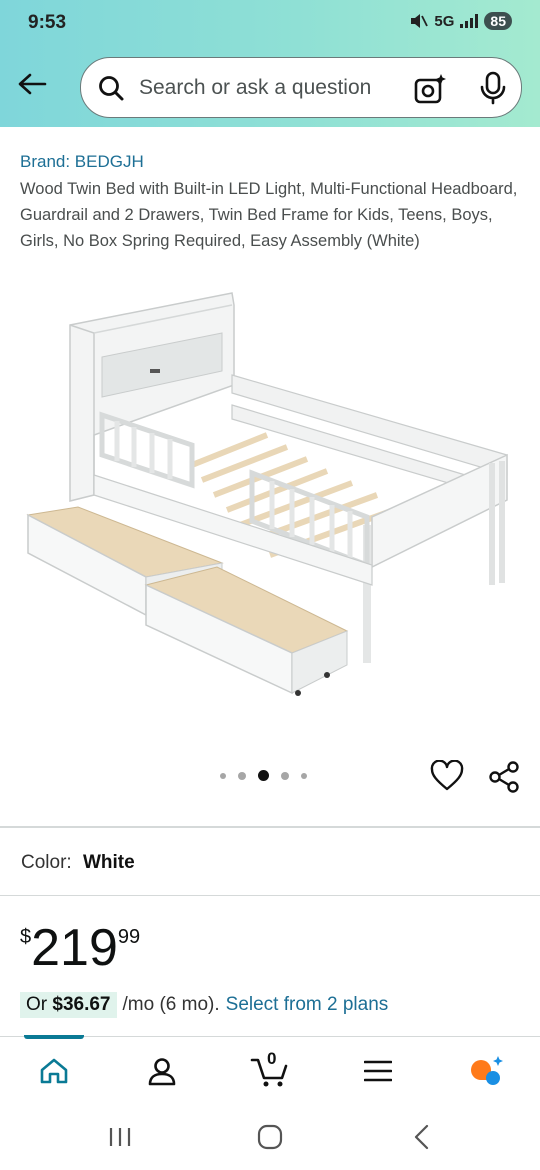 The width and height of the screenshot is (540, 1170). I want to click on nav-rufus, so click(486, 1071).